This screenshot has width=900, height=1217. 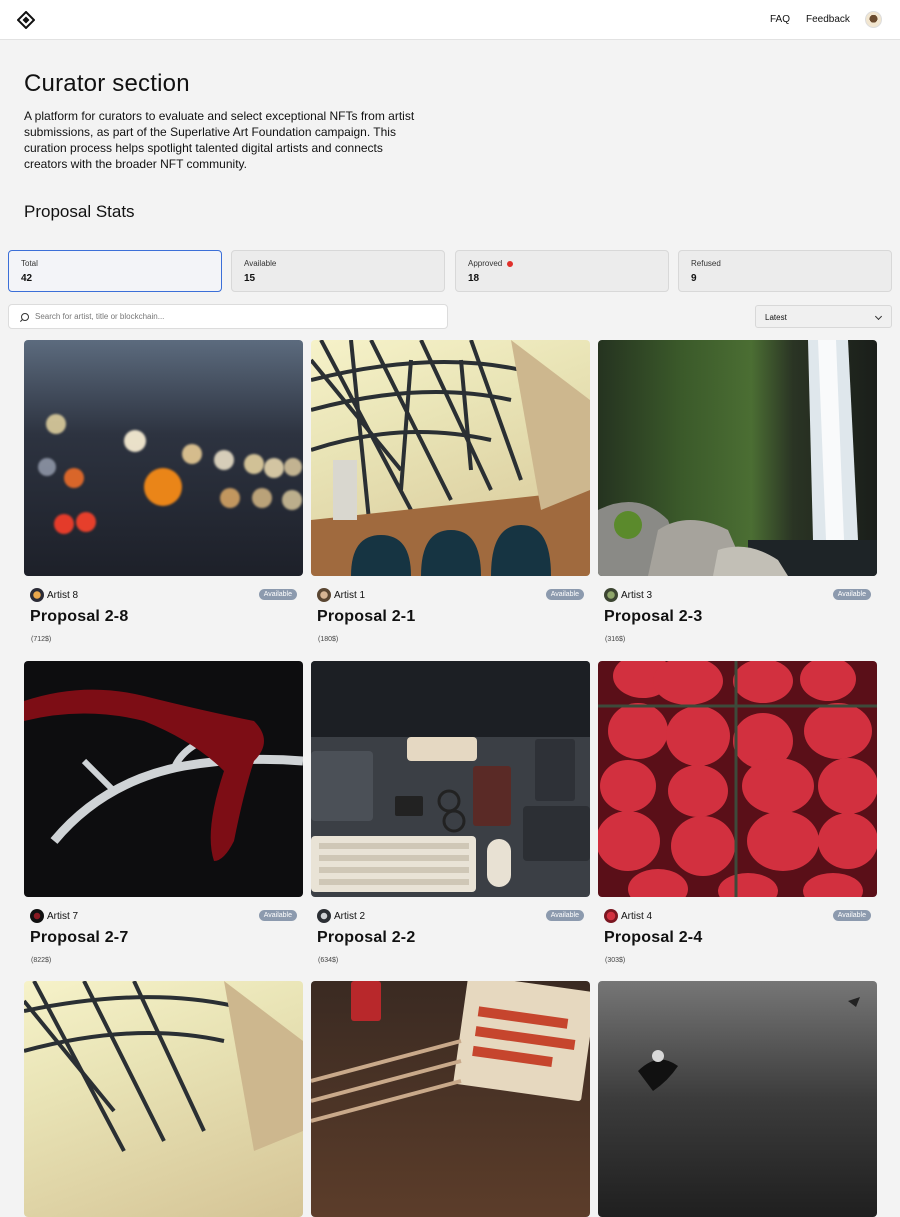 I want to click on stats-section-title: Proposal Stats, so click(x=79, y=211).